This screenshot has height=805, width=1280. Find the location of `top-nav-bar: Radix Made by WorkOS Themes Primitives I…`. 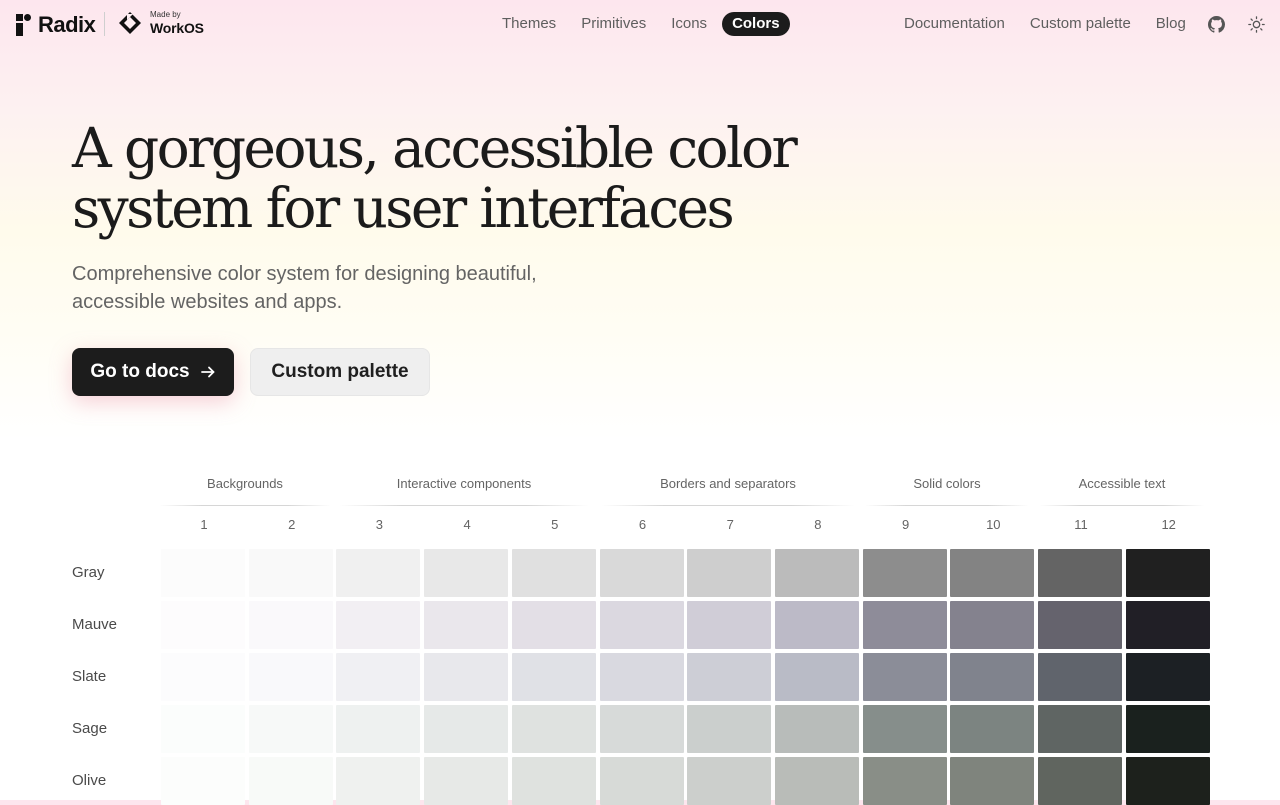

top-nav-bar: Radix Made by WorkOS Themes Primitives I… is located at coordinates (640, 24).